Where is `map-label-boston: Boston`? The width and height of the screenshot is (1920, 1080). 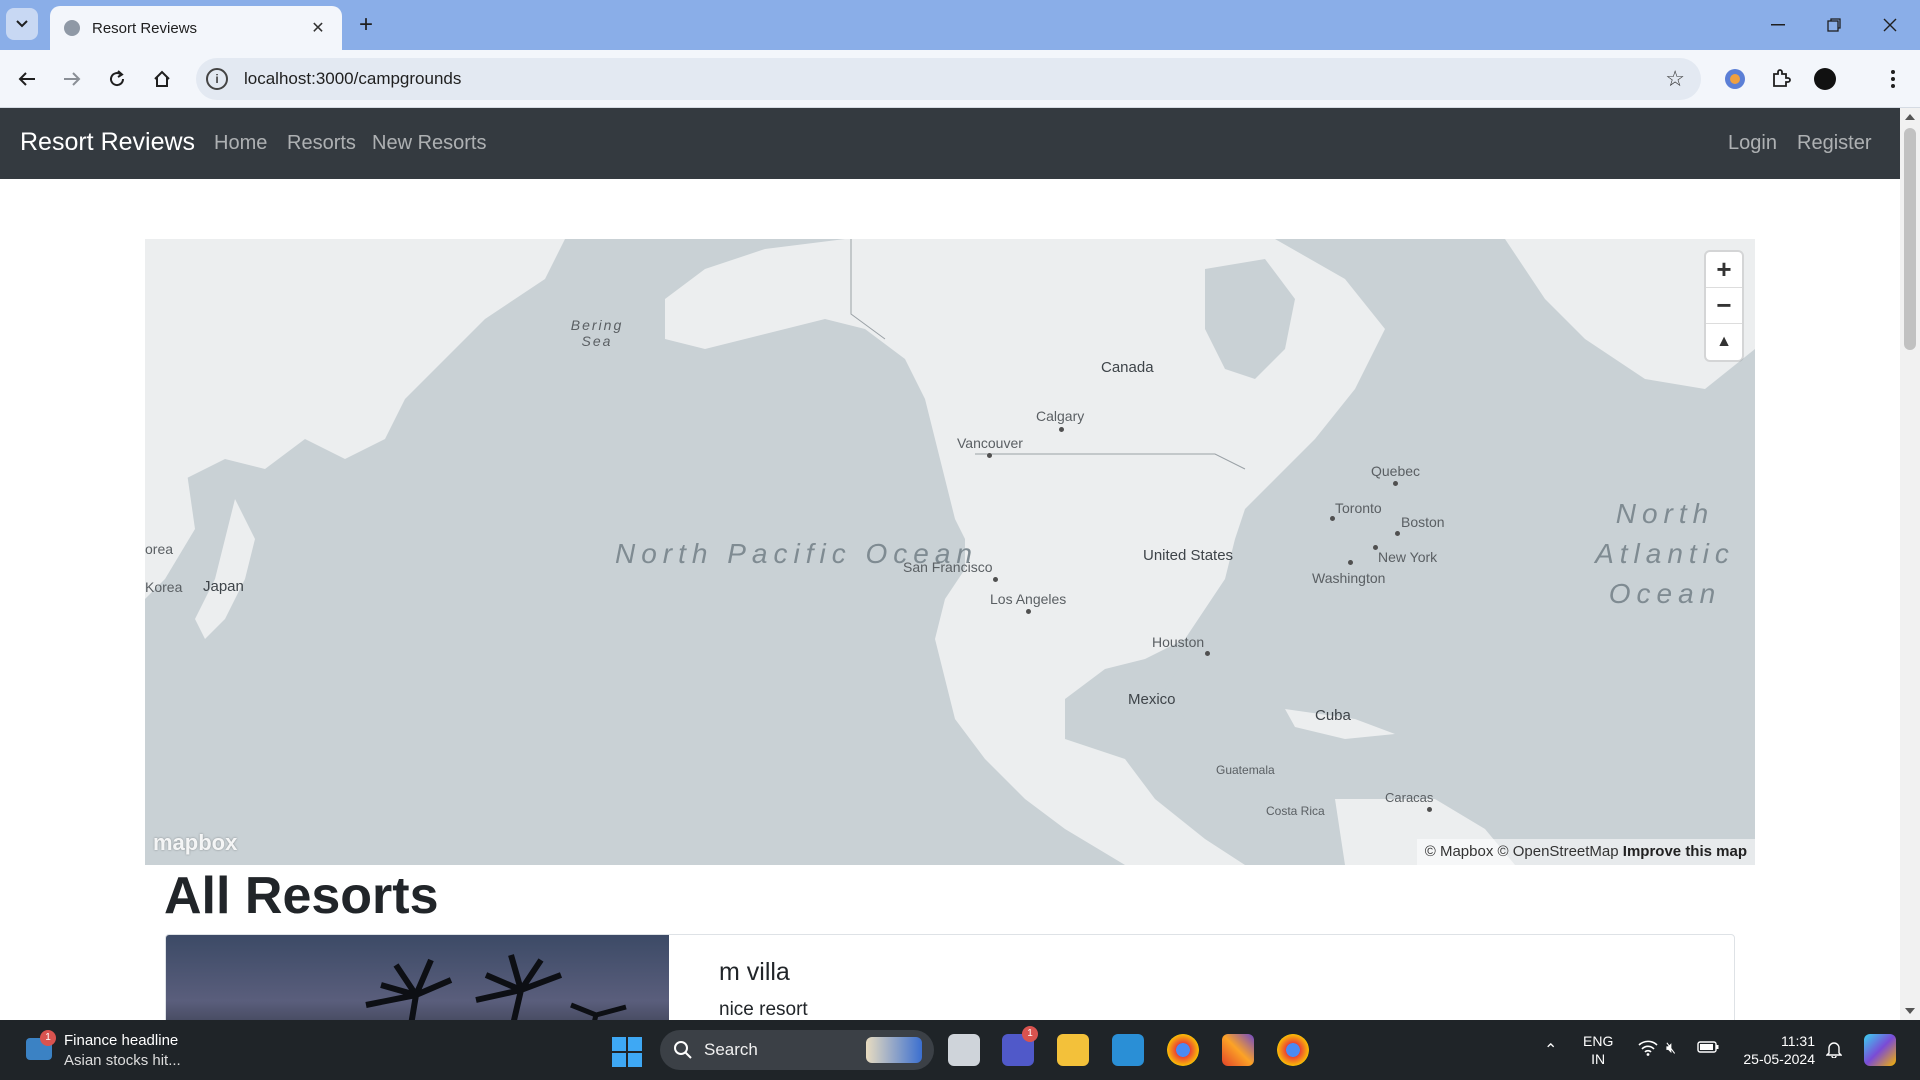
map-label-boston: Boston is located at coordinates (1423, 522).